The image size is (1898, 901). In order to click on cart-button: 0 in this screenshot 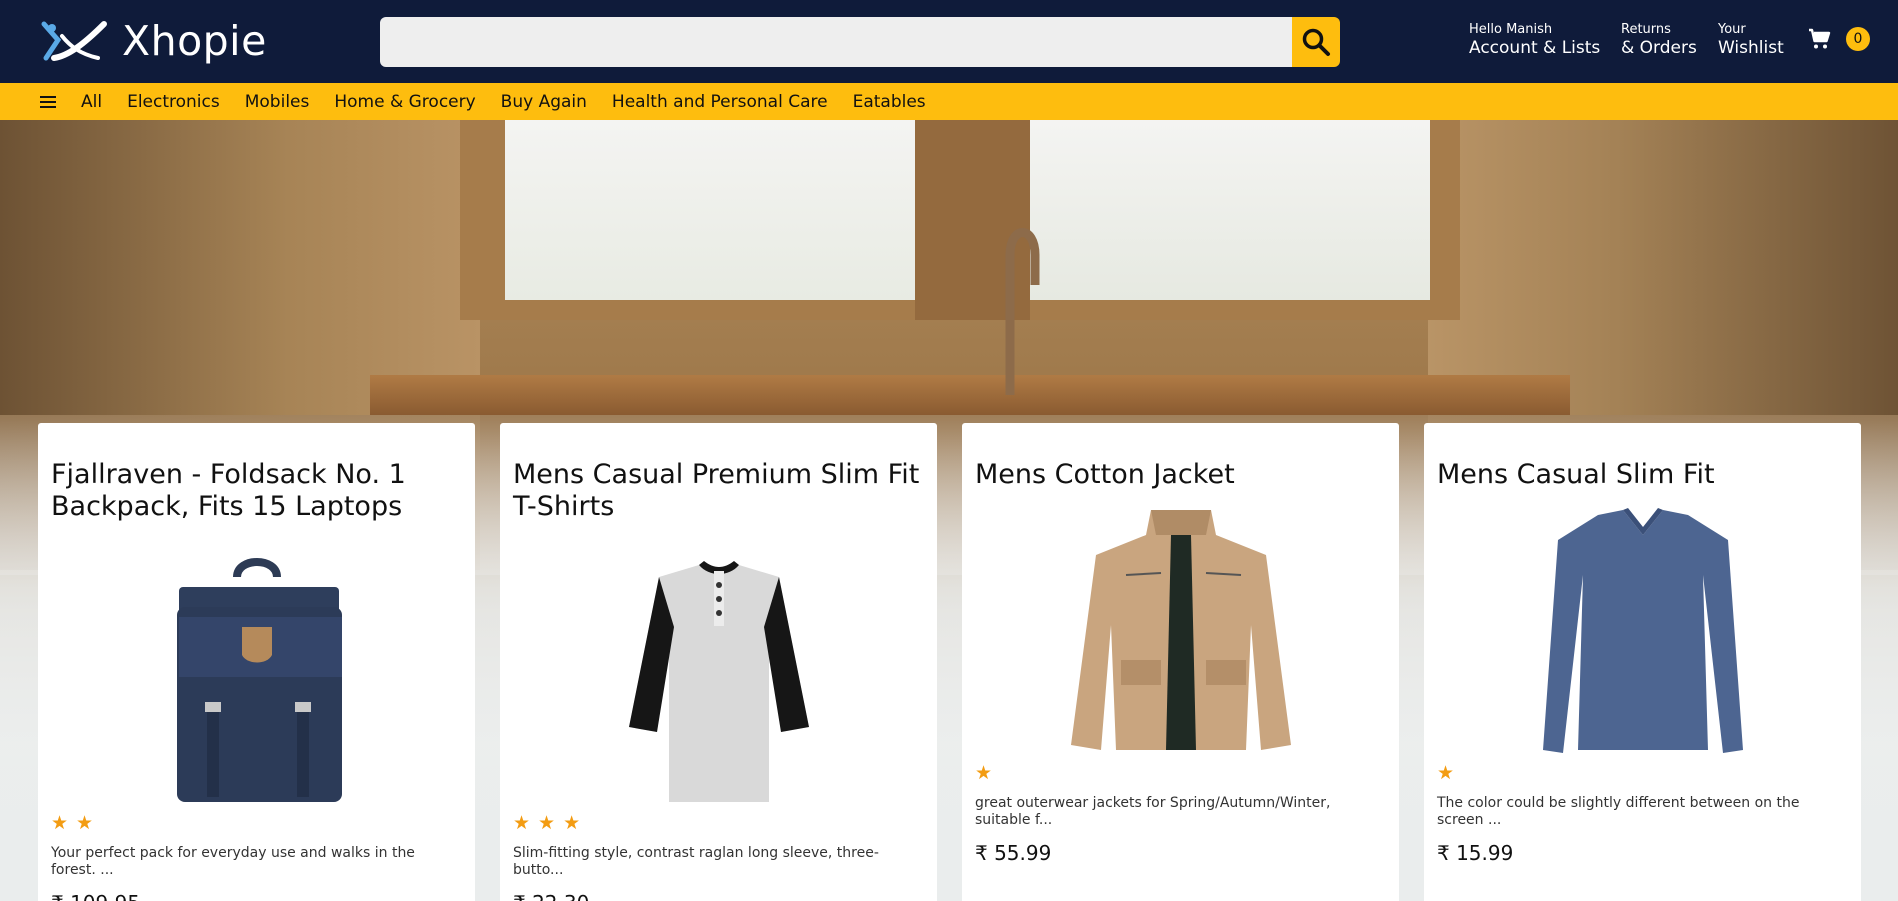, I will do `click(1839, 39)`.